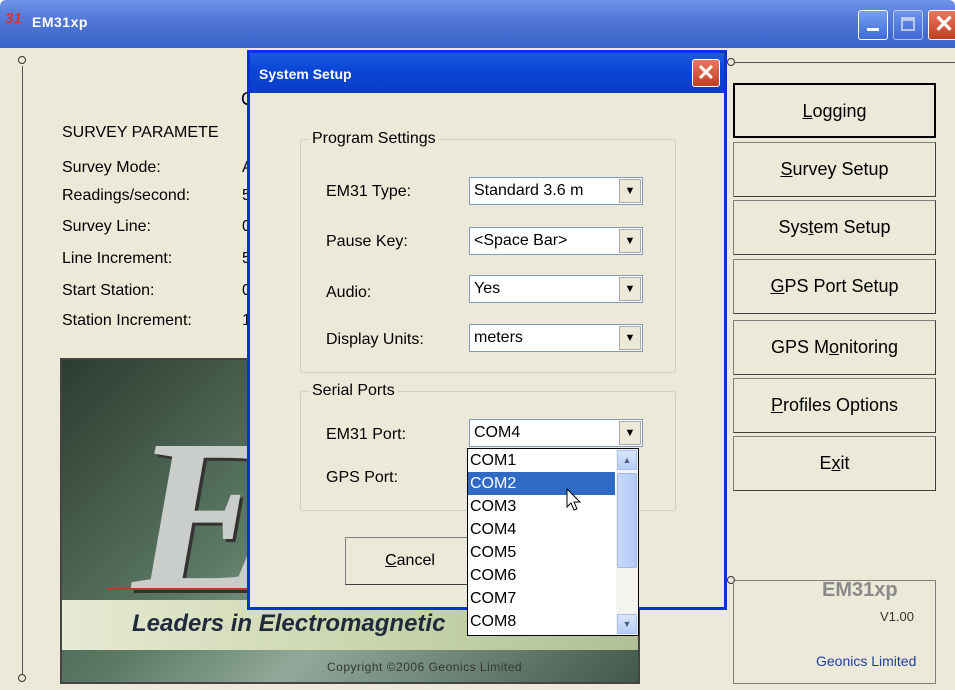 The width and height of the screenshot is (955, 690). Describe the element at coordinates (541, 529) in the screenshot. I see `dropdown-option: COM4` at that location.